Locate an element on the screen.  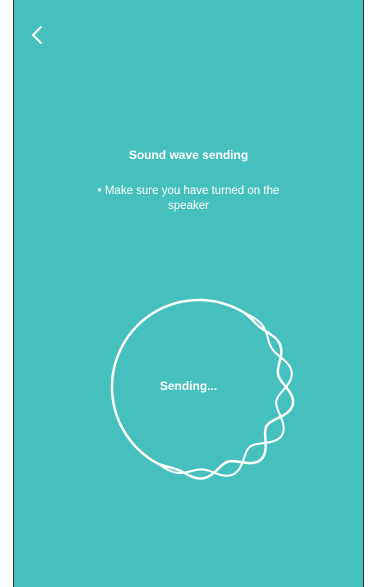
back-button is located at coordinates (37, 35).